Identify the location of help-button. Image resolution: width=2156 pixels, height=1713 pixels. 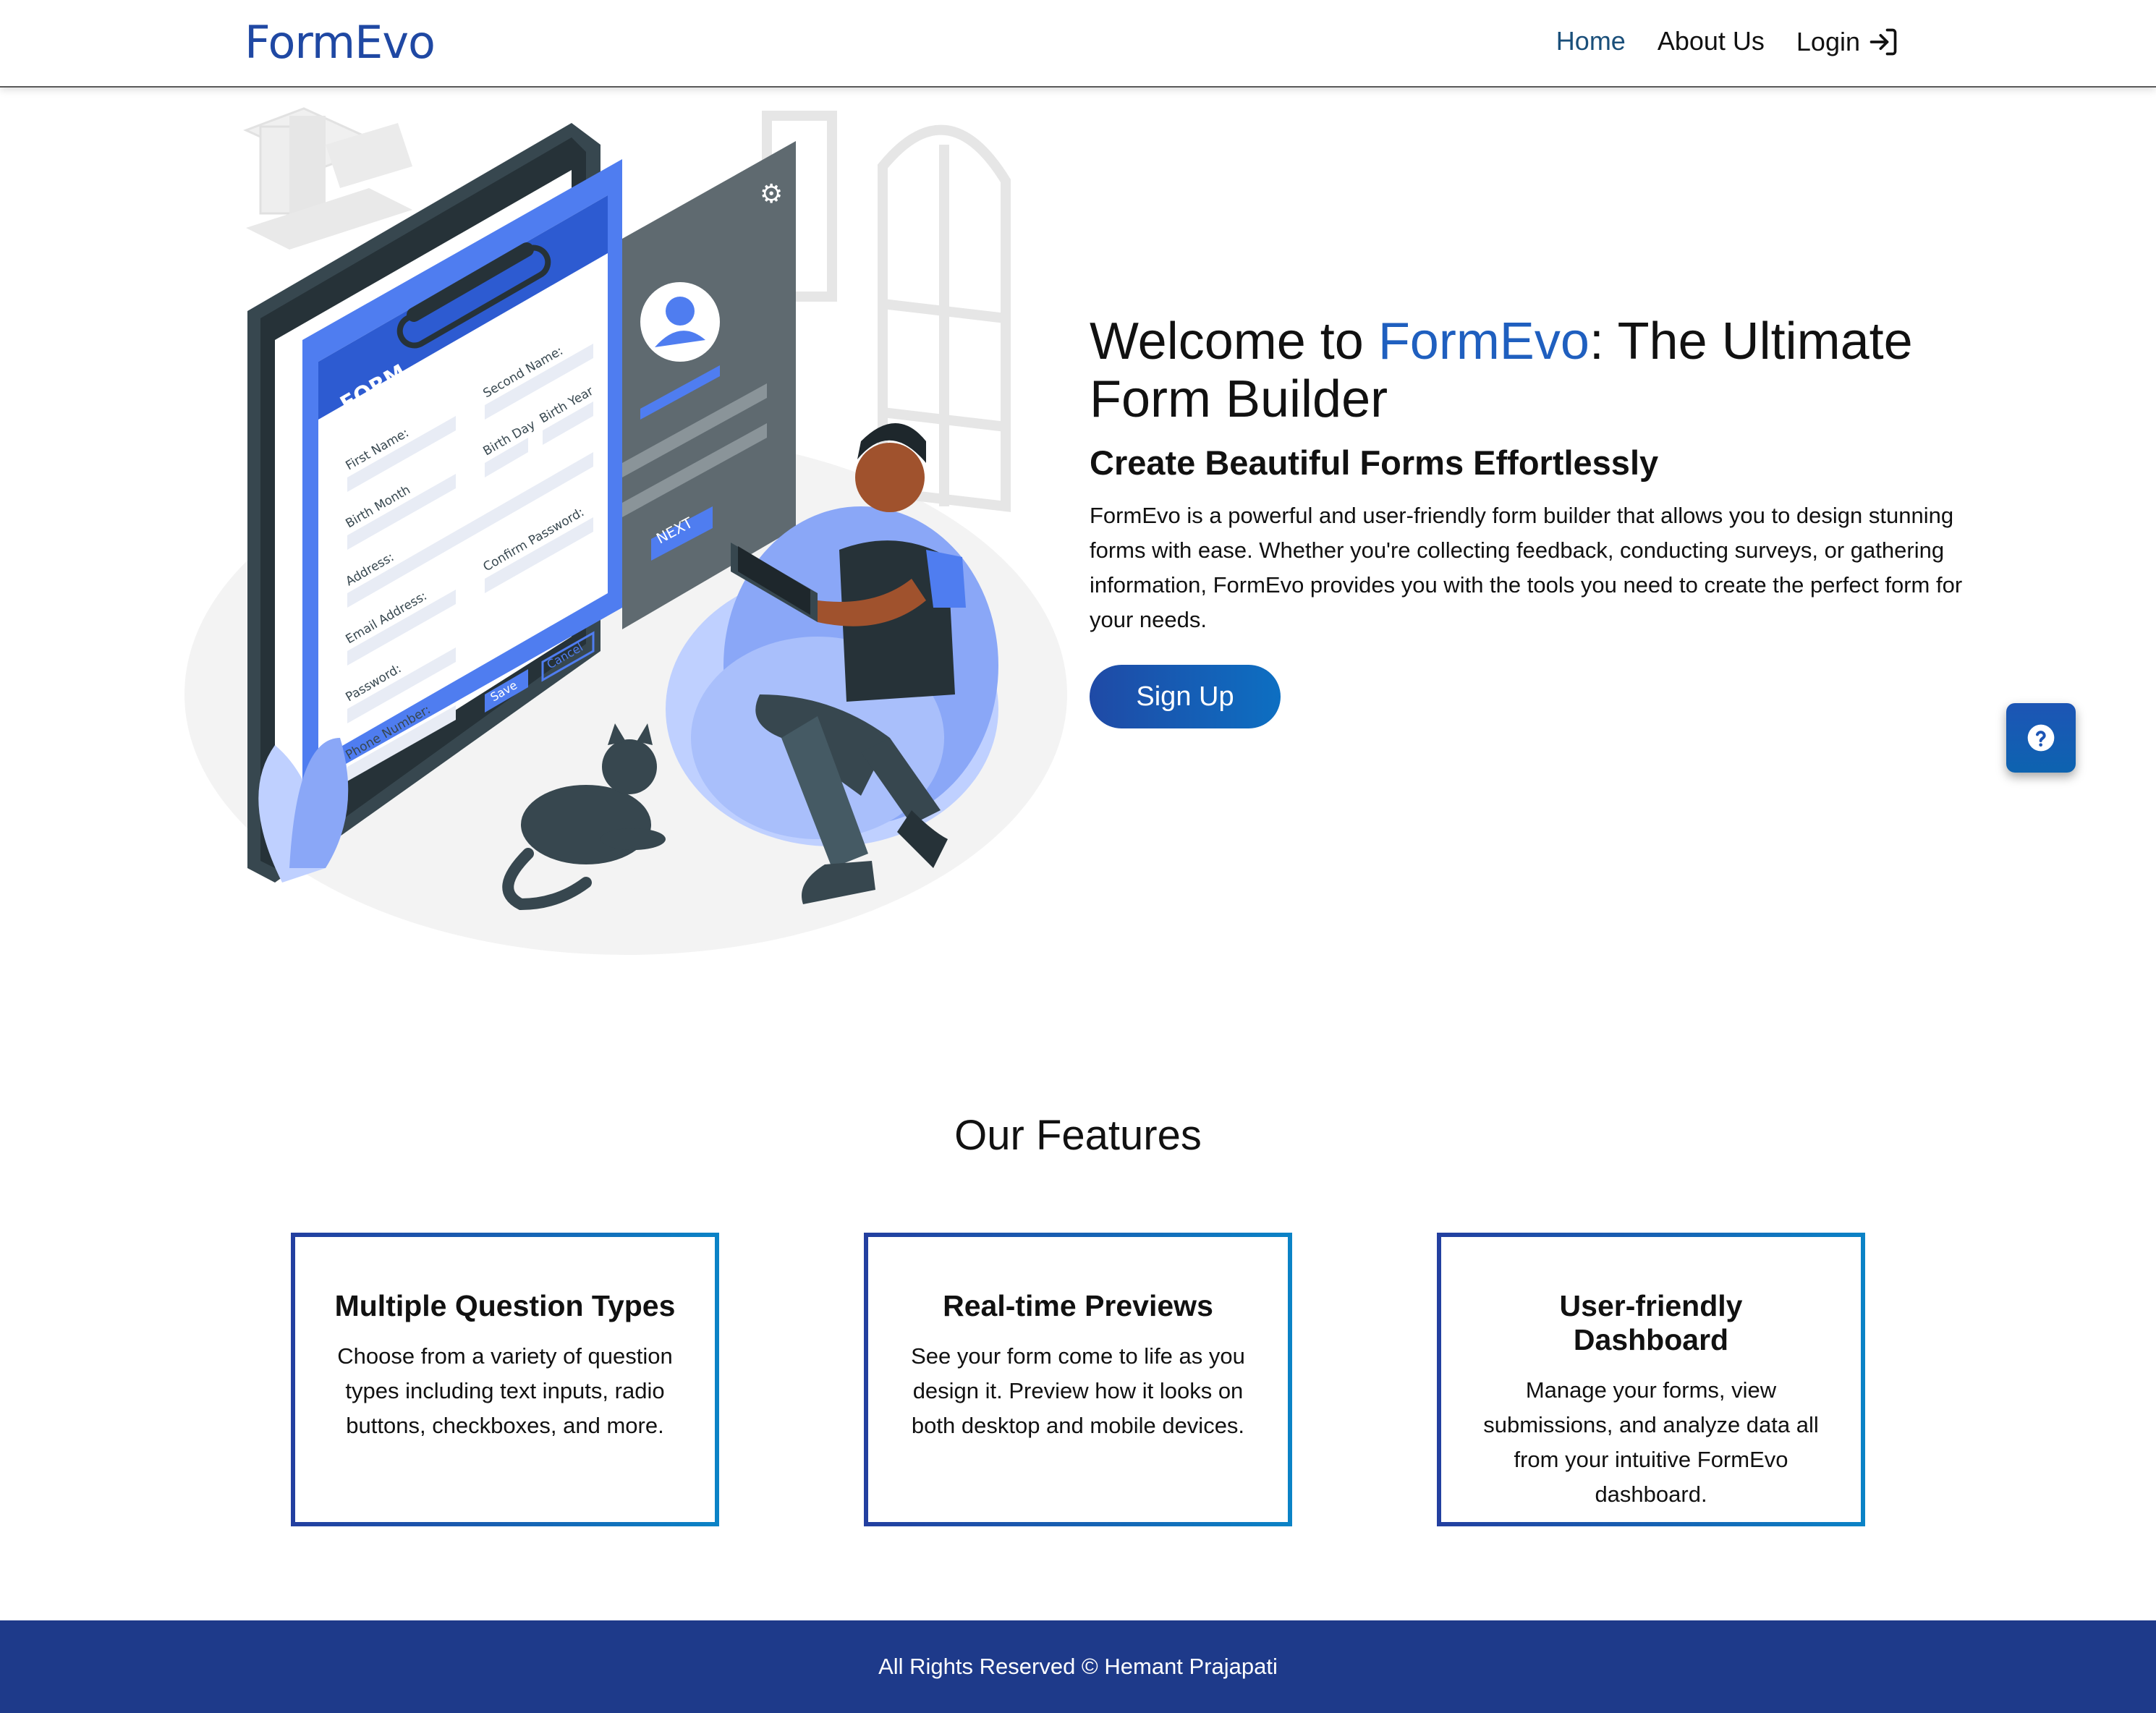
(2041, 738).